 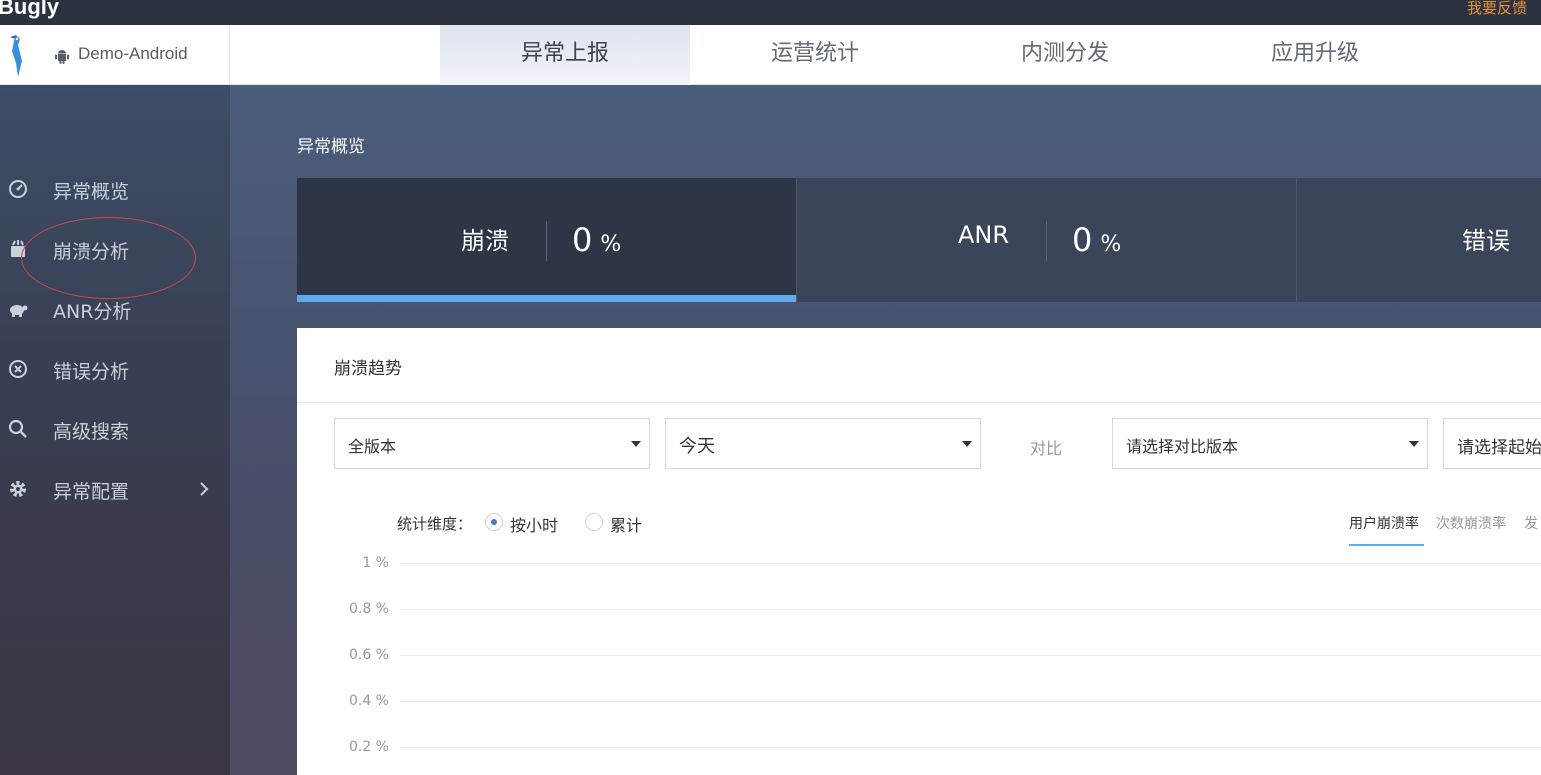 What do you see at coordinates (368, 747) in the screenshot?
I see `y-tick-label: 0.2 %` at bounding box center [368, 747].